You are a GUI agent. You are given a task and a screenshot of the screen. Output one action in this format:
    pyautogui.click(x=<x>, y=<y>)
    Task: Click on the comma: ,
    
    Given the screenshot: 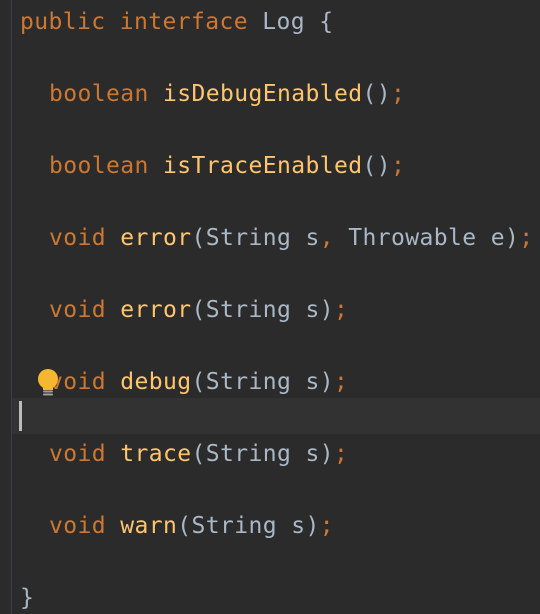 What is the action you would take?
    pyautogui.click(x=326, y=238)
    